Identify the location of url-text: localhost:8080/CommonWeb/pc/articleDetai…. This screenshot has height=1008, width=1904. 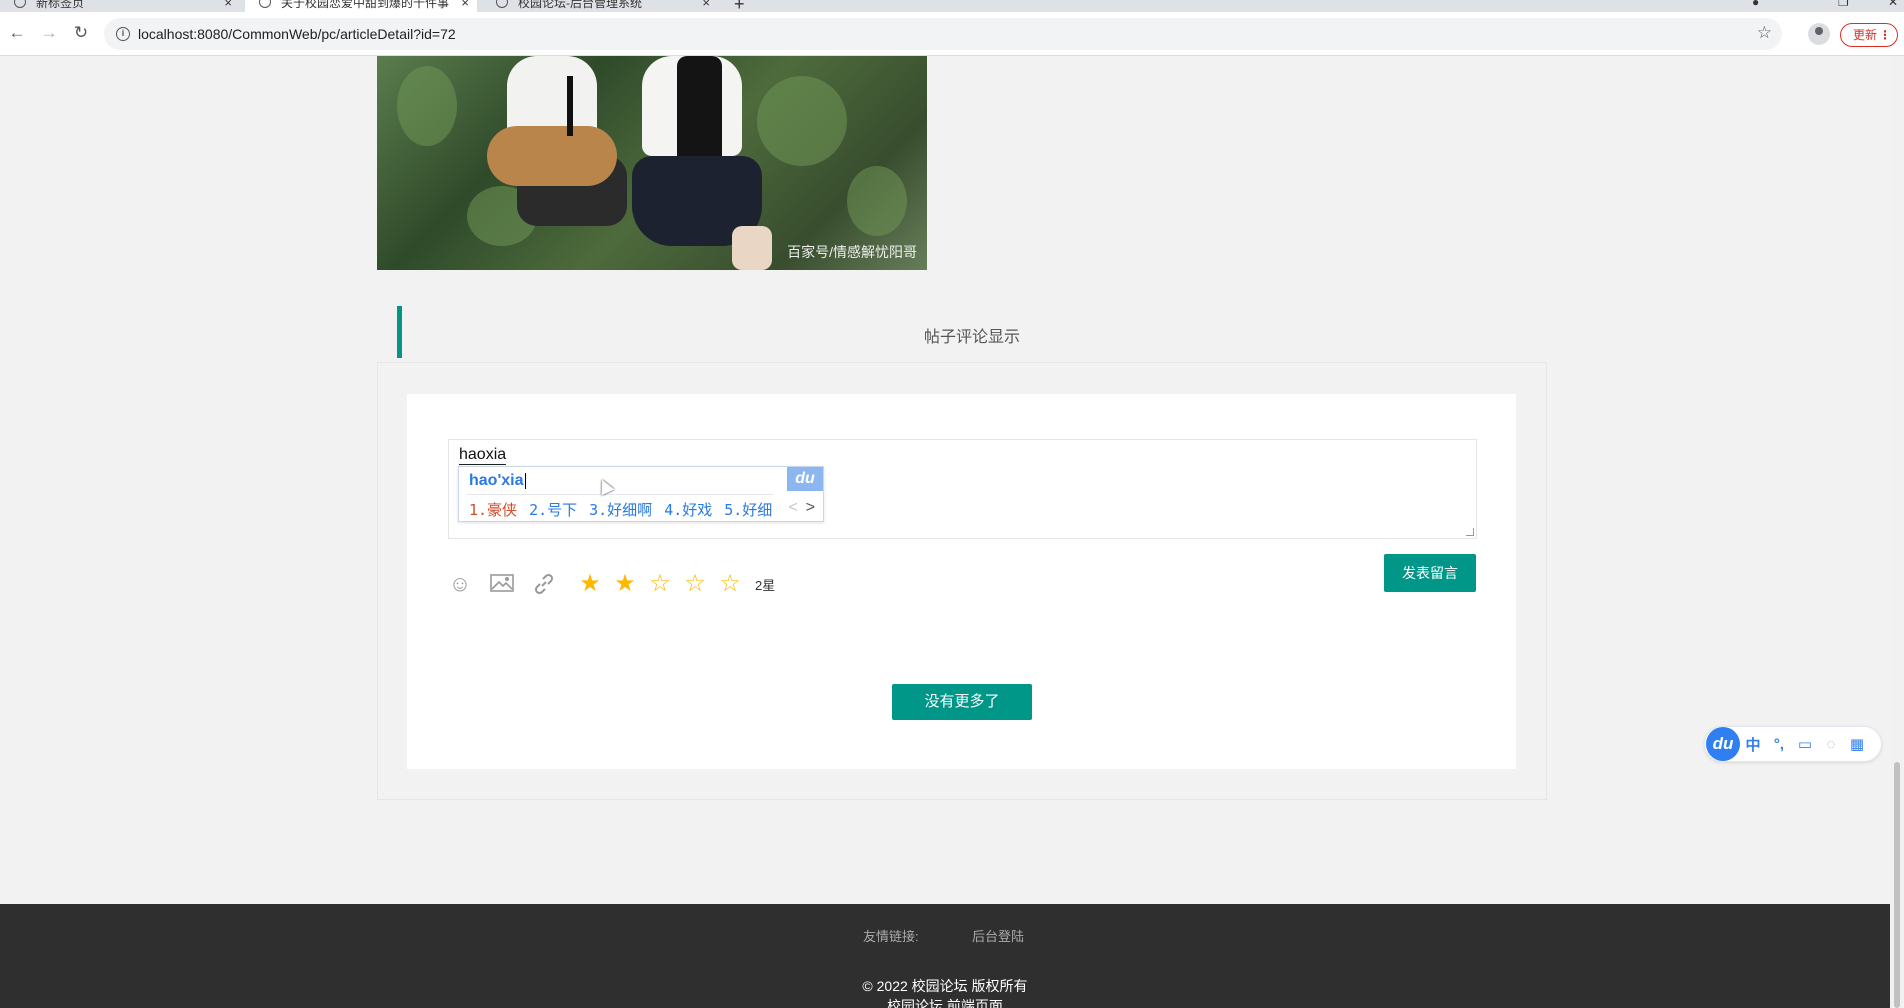
(297, 34).